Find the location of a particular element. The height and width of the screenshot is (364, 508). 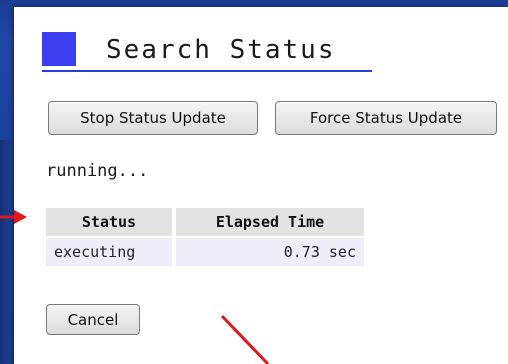

page-header: Search Status is located at coordinates (207, 52).